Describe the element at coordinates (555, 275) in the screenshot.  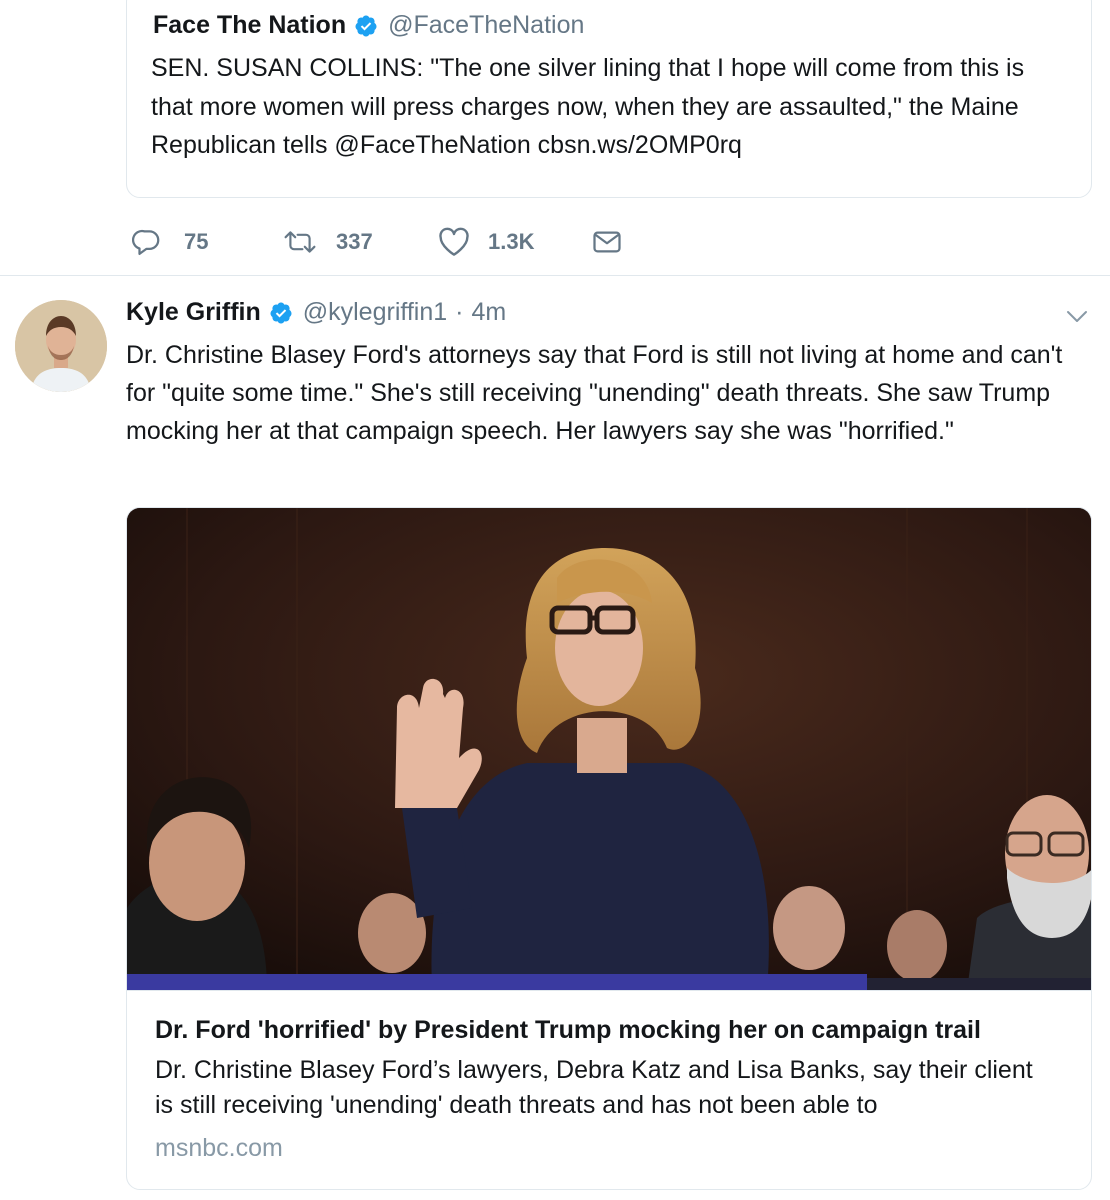
I see `tweet-divider` at that location.